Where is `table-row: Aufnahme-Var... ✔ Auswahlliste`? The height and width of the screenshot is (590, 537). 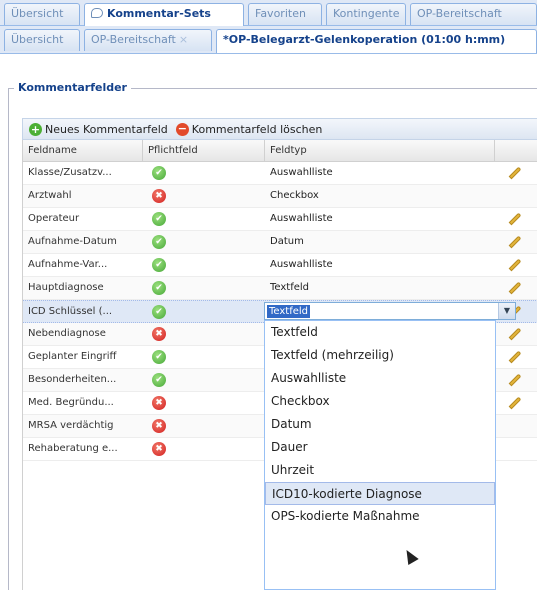
table-row: Aufnahme-Var... ✔ Auswahlliste is located at coordinates (280, 265).